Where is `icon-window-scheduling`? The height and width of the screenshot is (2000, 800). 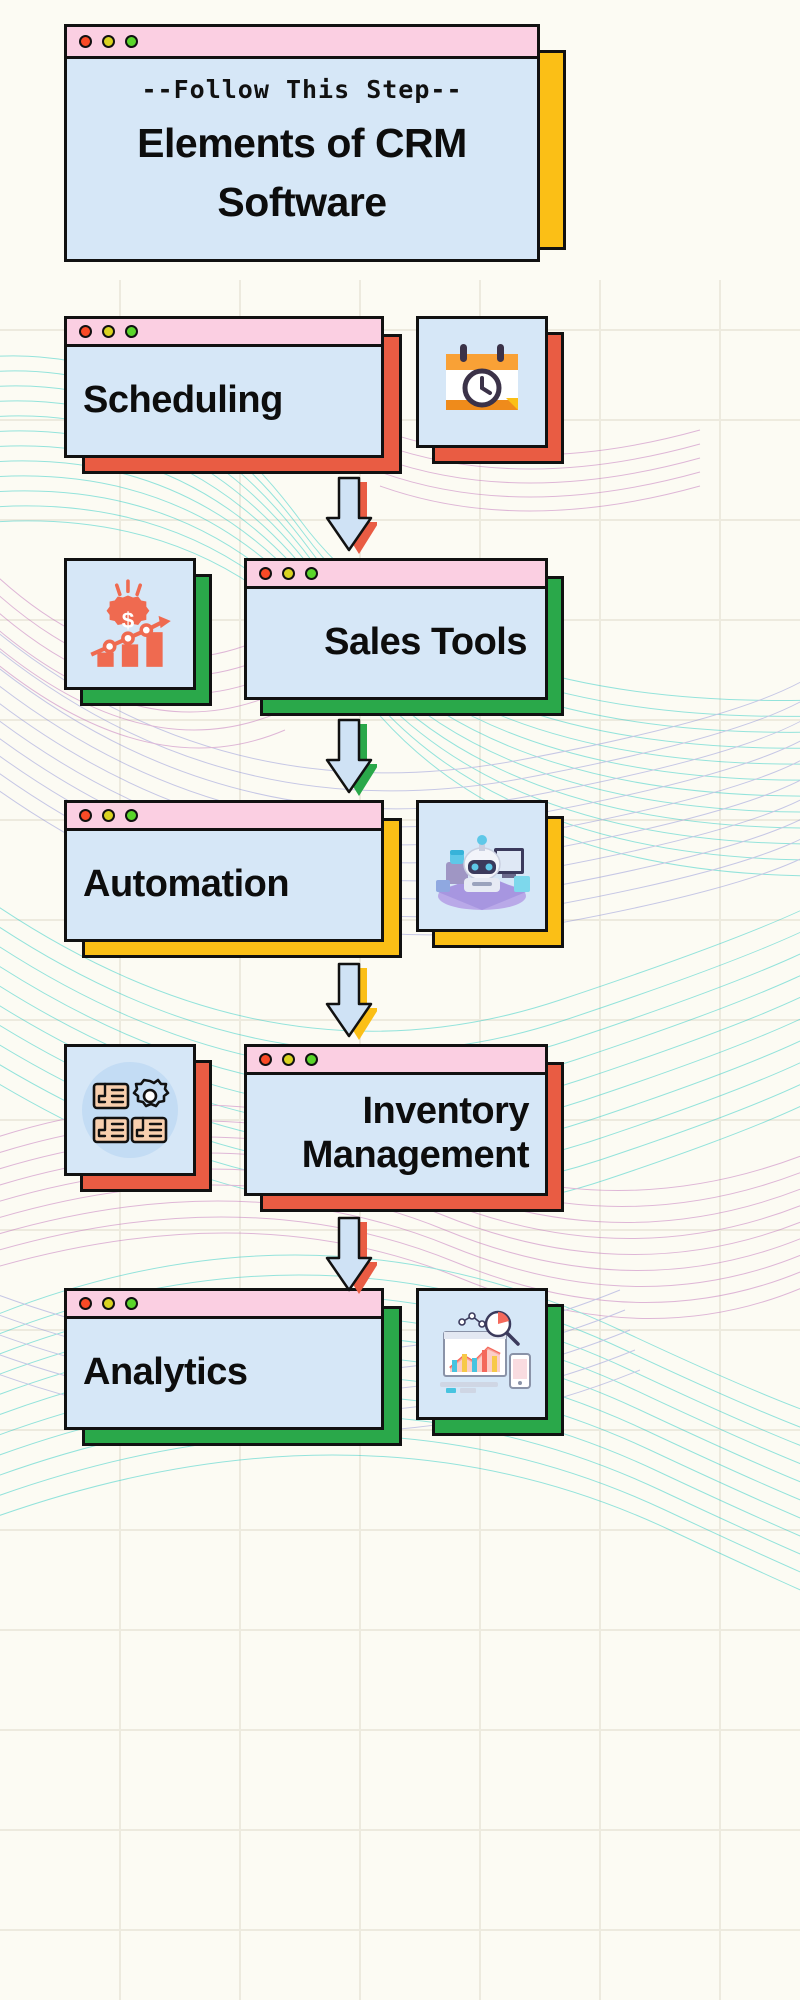
icon-window-scheduling is located at coordinates (482, 382).